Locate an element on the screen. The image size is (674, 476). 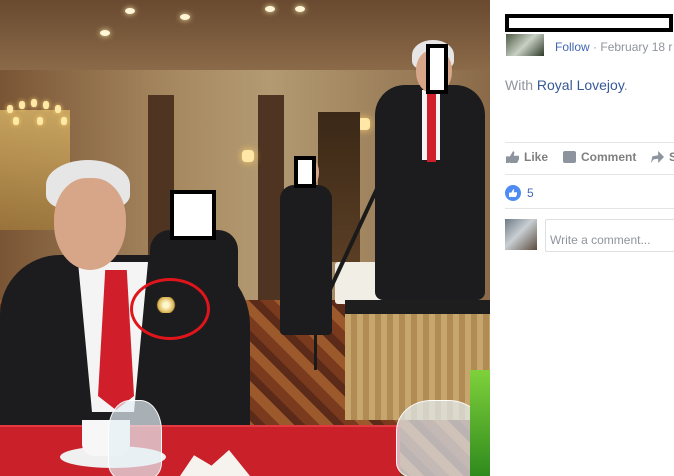
comment-input is located at coordinates (609, 235).